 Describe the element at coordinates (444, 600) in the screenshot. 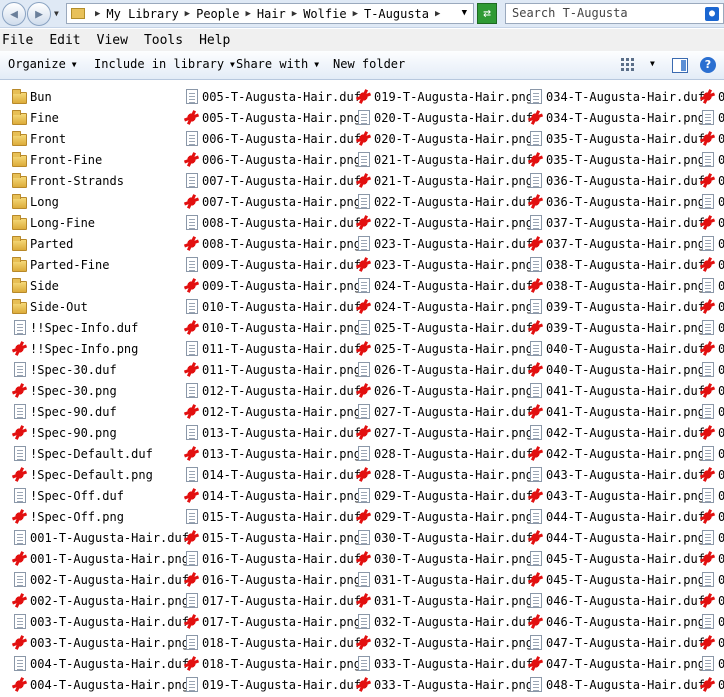

I see `file-item: 031-T-Augusta-Hair.png` at that location.